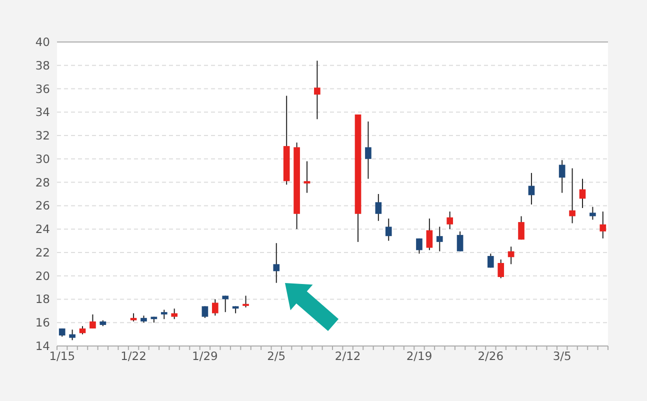 Image resolution: width=647 pixels, height=401 pixels. What do you see at coordinates (42, 65) in the screenshot?
I see `axis-label: 38` at bounding box center [42, 65].